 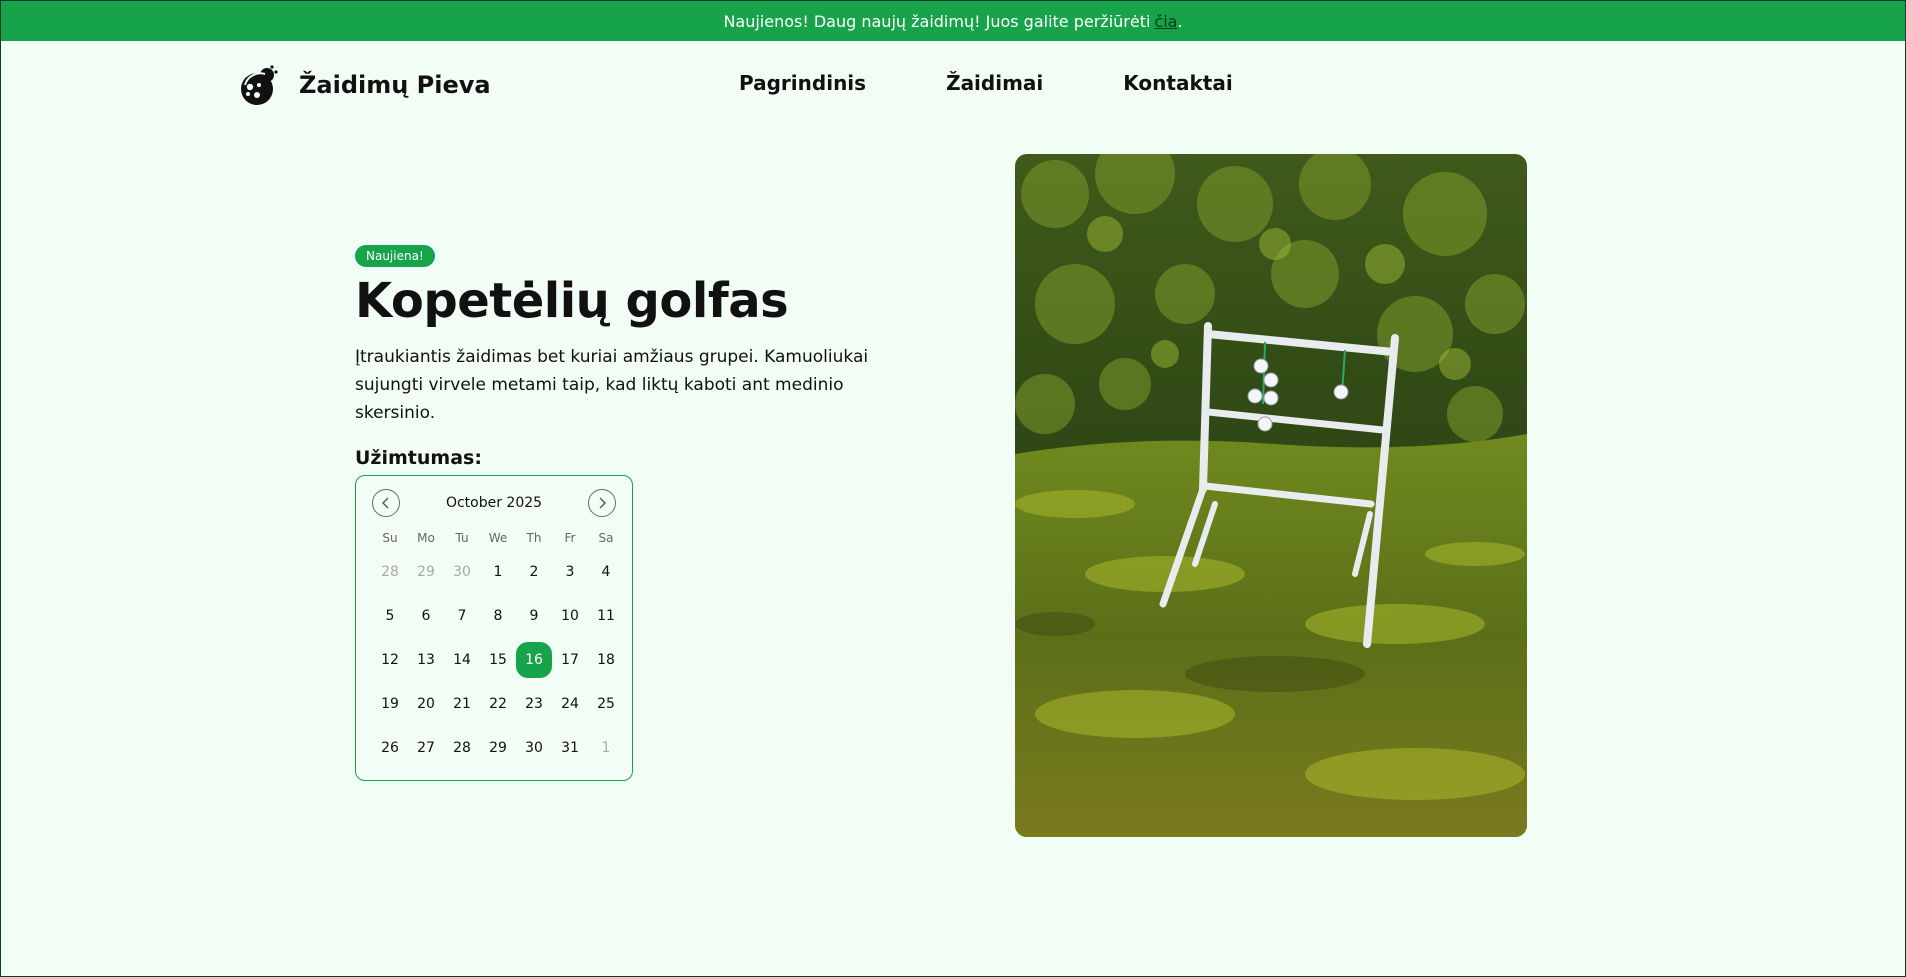 I want to click on weekday-label: Th, so click(x=534, y=538).